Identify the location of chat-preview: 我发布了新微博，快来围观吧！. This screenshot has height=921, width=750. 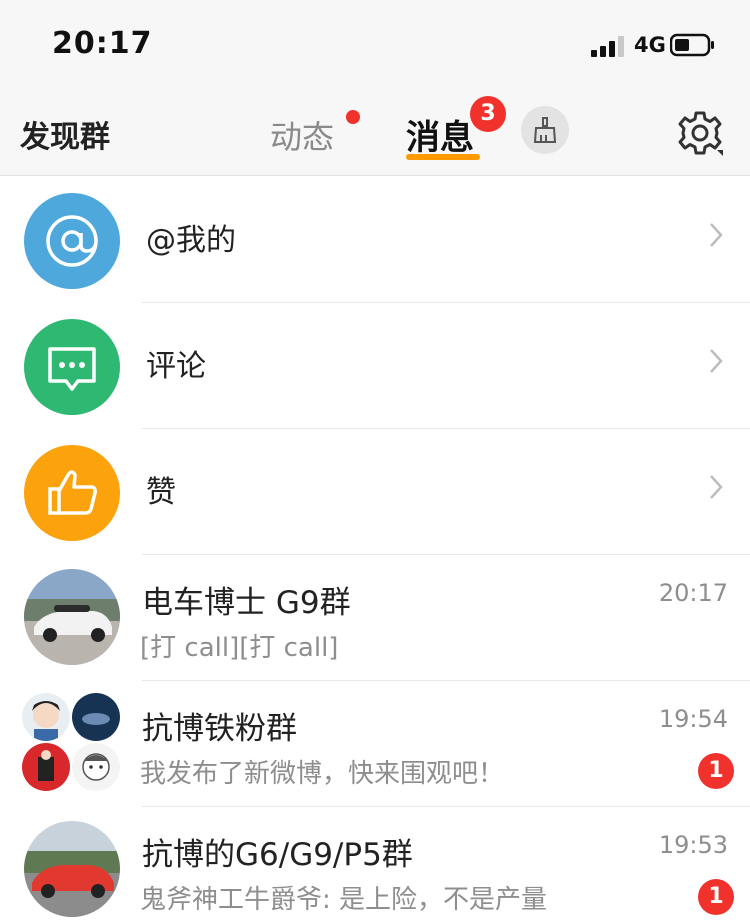
(322, 774).